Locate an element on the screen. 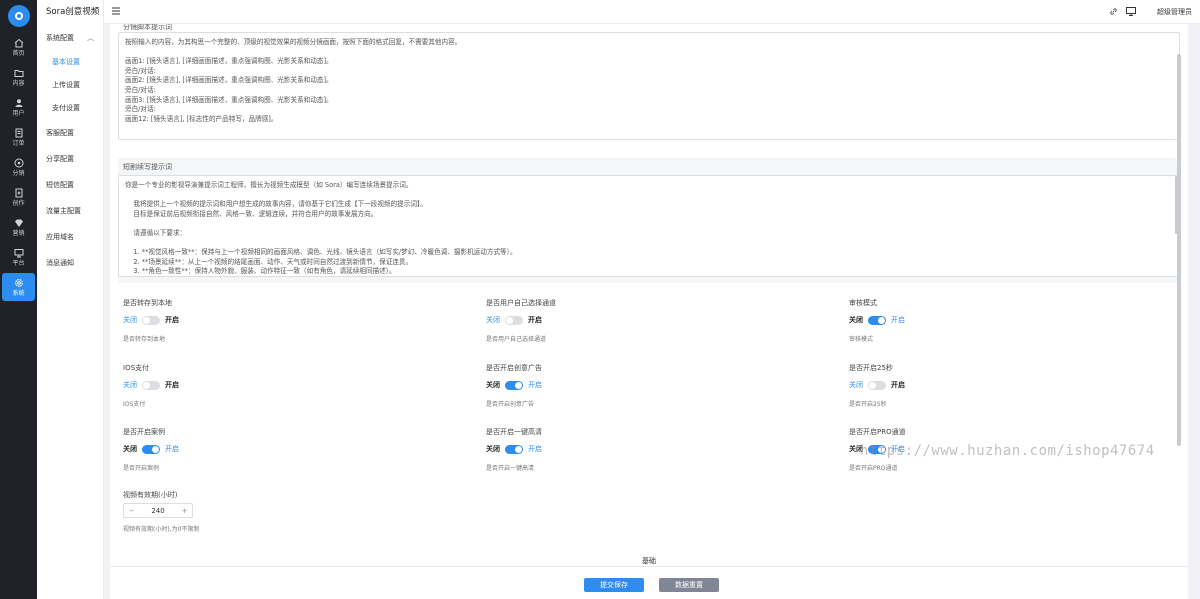  switch-field-cases: 是否开启案例 关闭 开启 是否开启案例 is located at coordinates (273, 449).